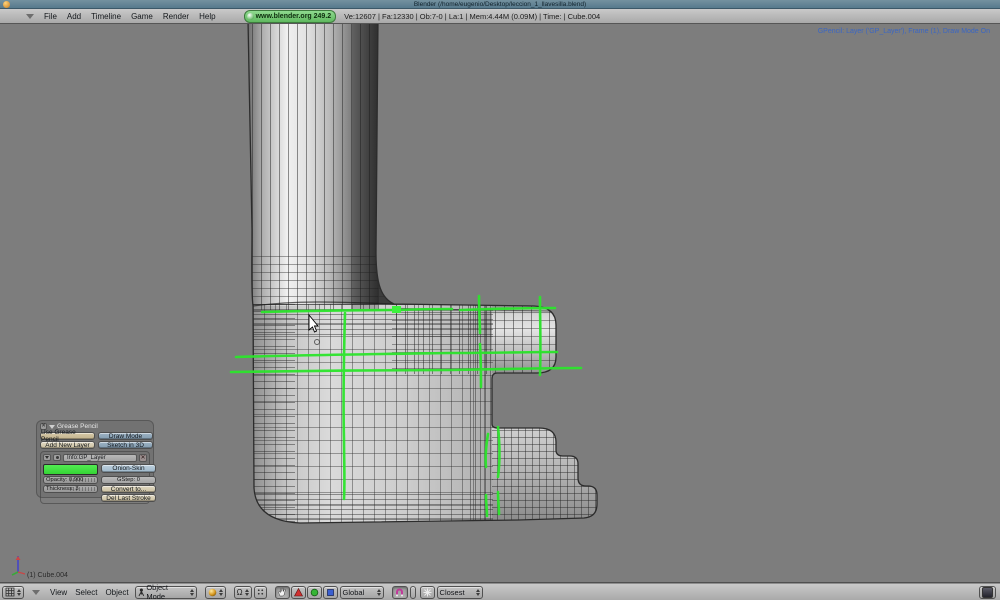 Image resolution: width=1000 pixels, height=600 pixels. I want to click on translate-icon, so click(298, 591).